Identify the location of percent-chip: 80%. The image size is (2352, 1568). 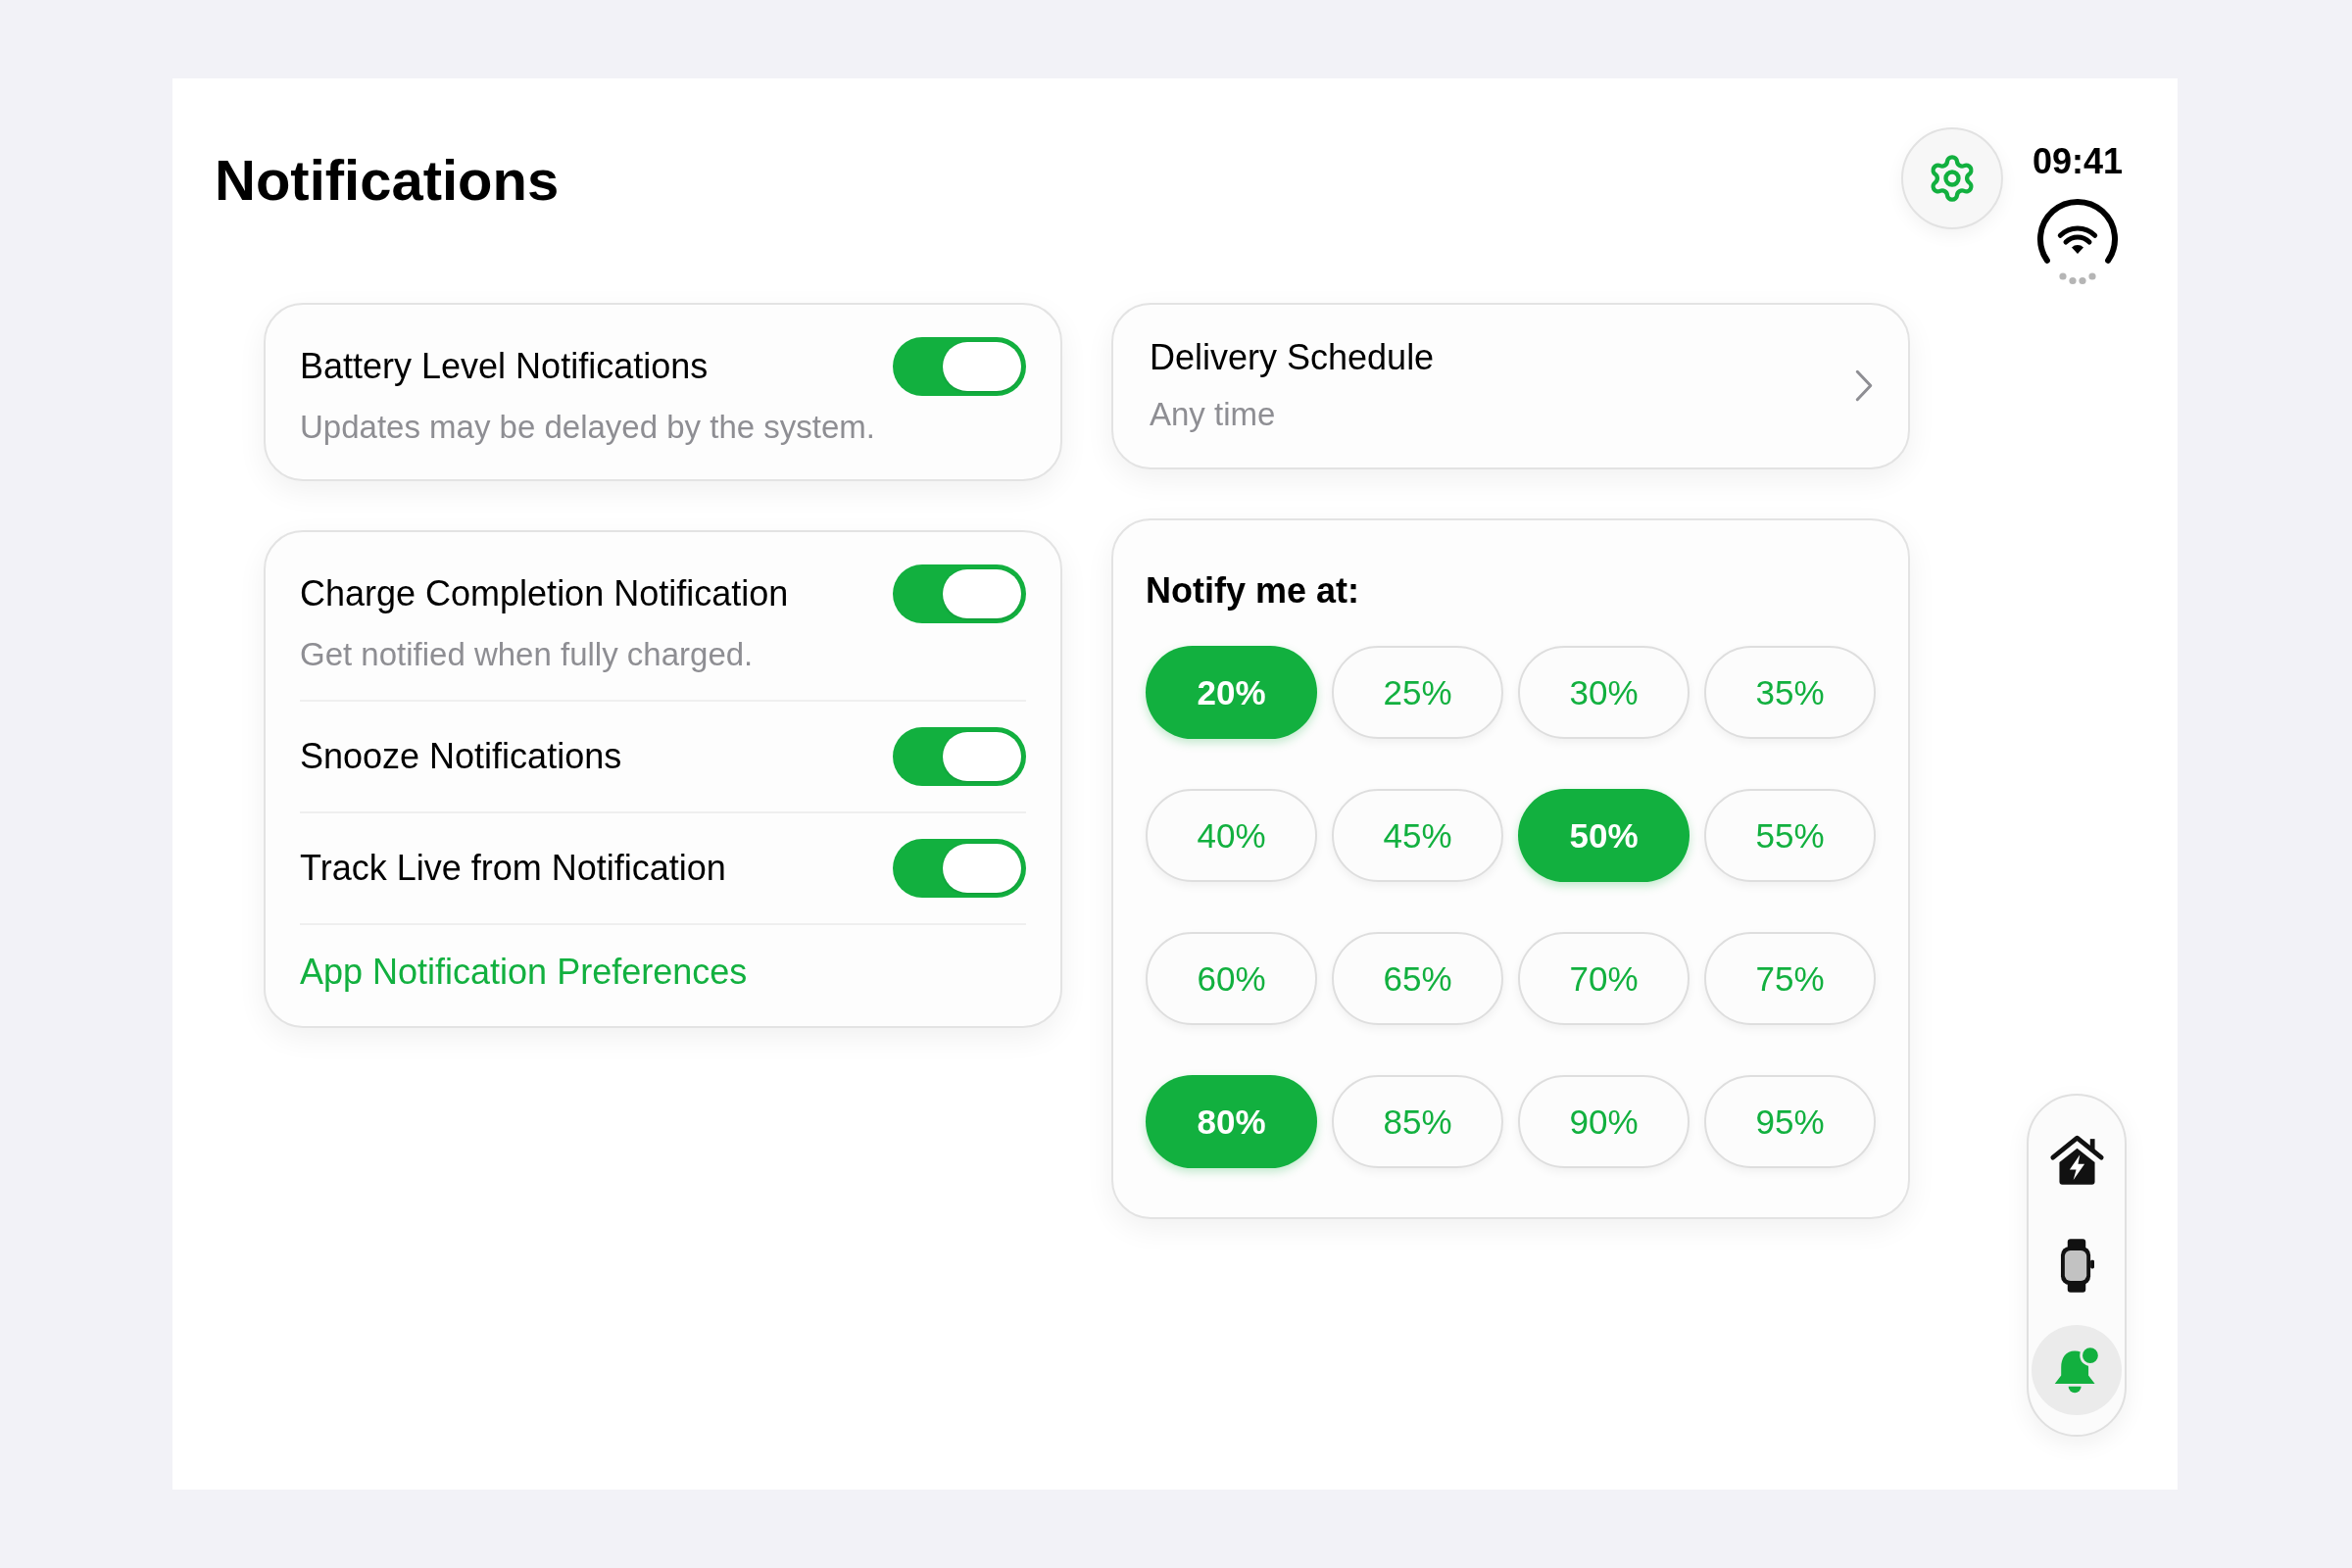
(1231, 1121).